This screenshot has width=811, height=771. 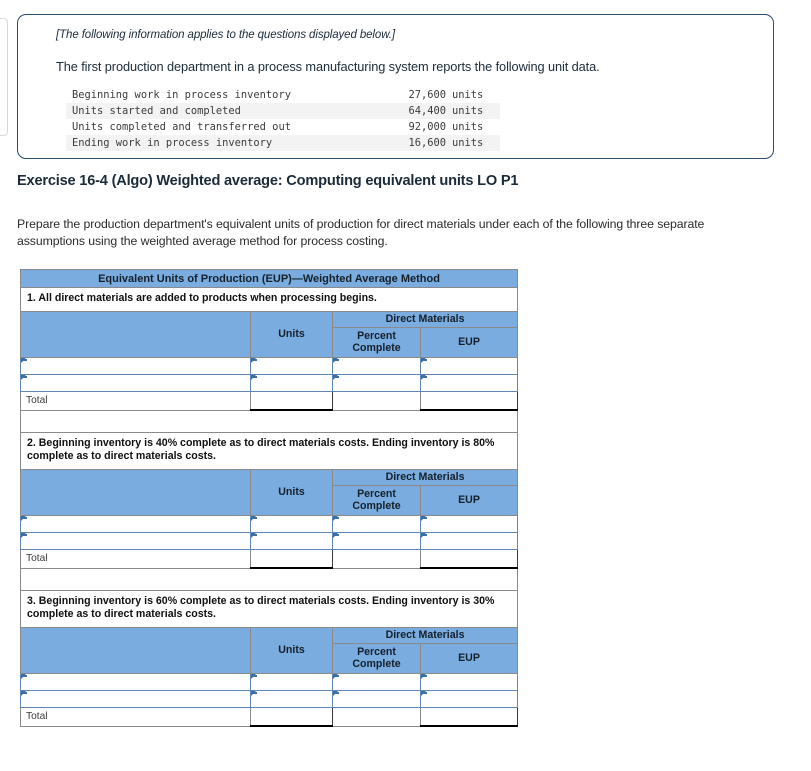 I want to click on percent-complete-header-1: Percent Complete, so click(x=376, y=342).